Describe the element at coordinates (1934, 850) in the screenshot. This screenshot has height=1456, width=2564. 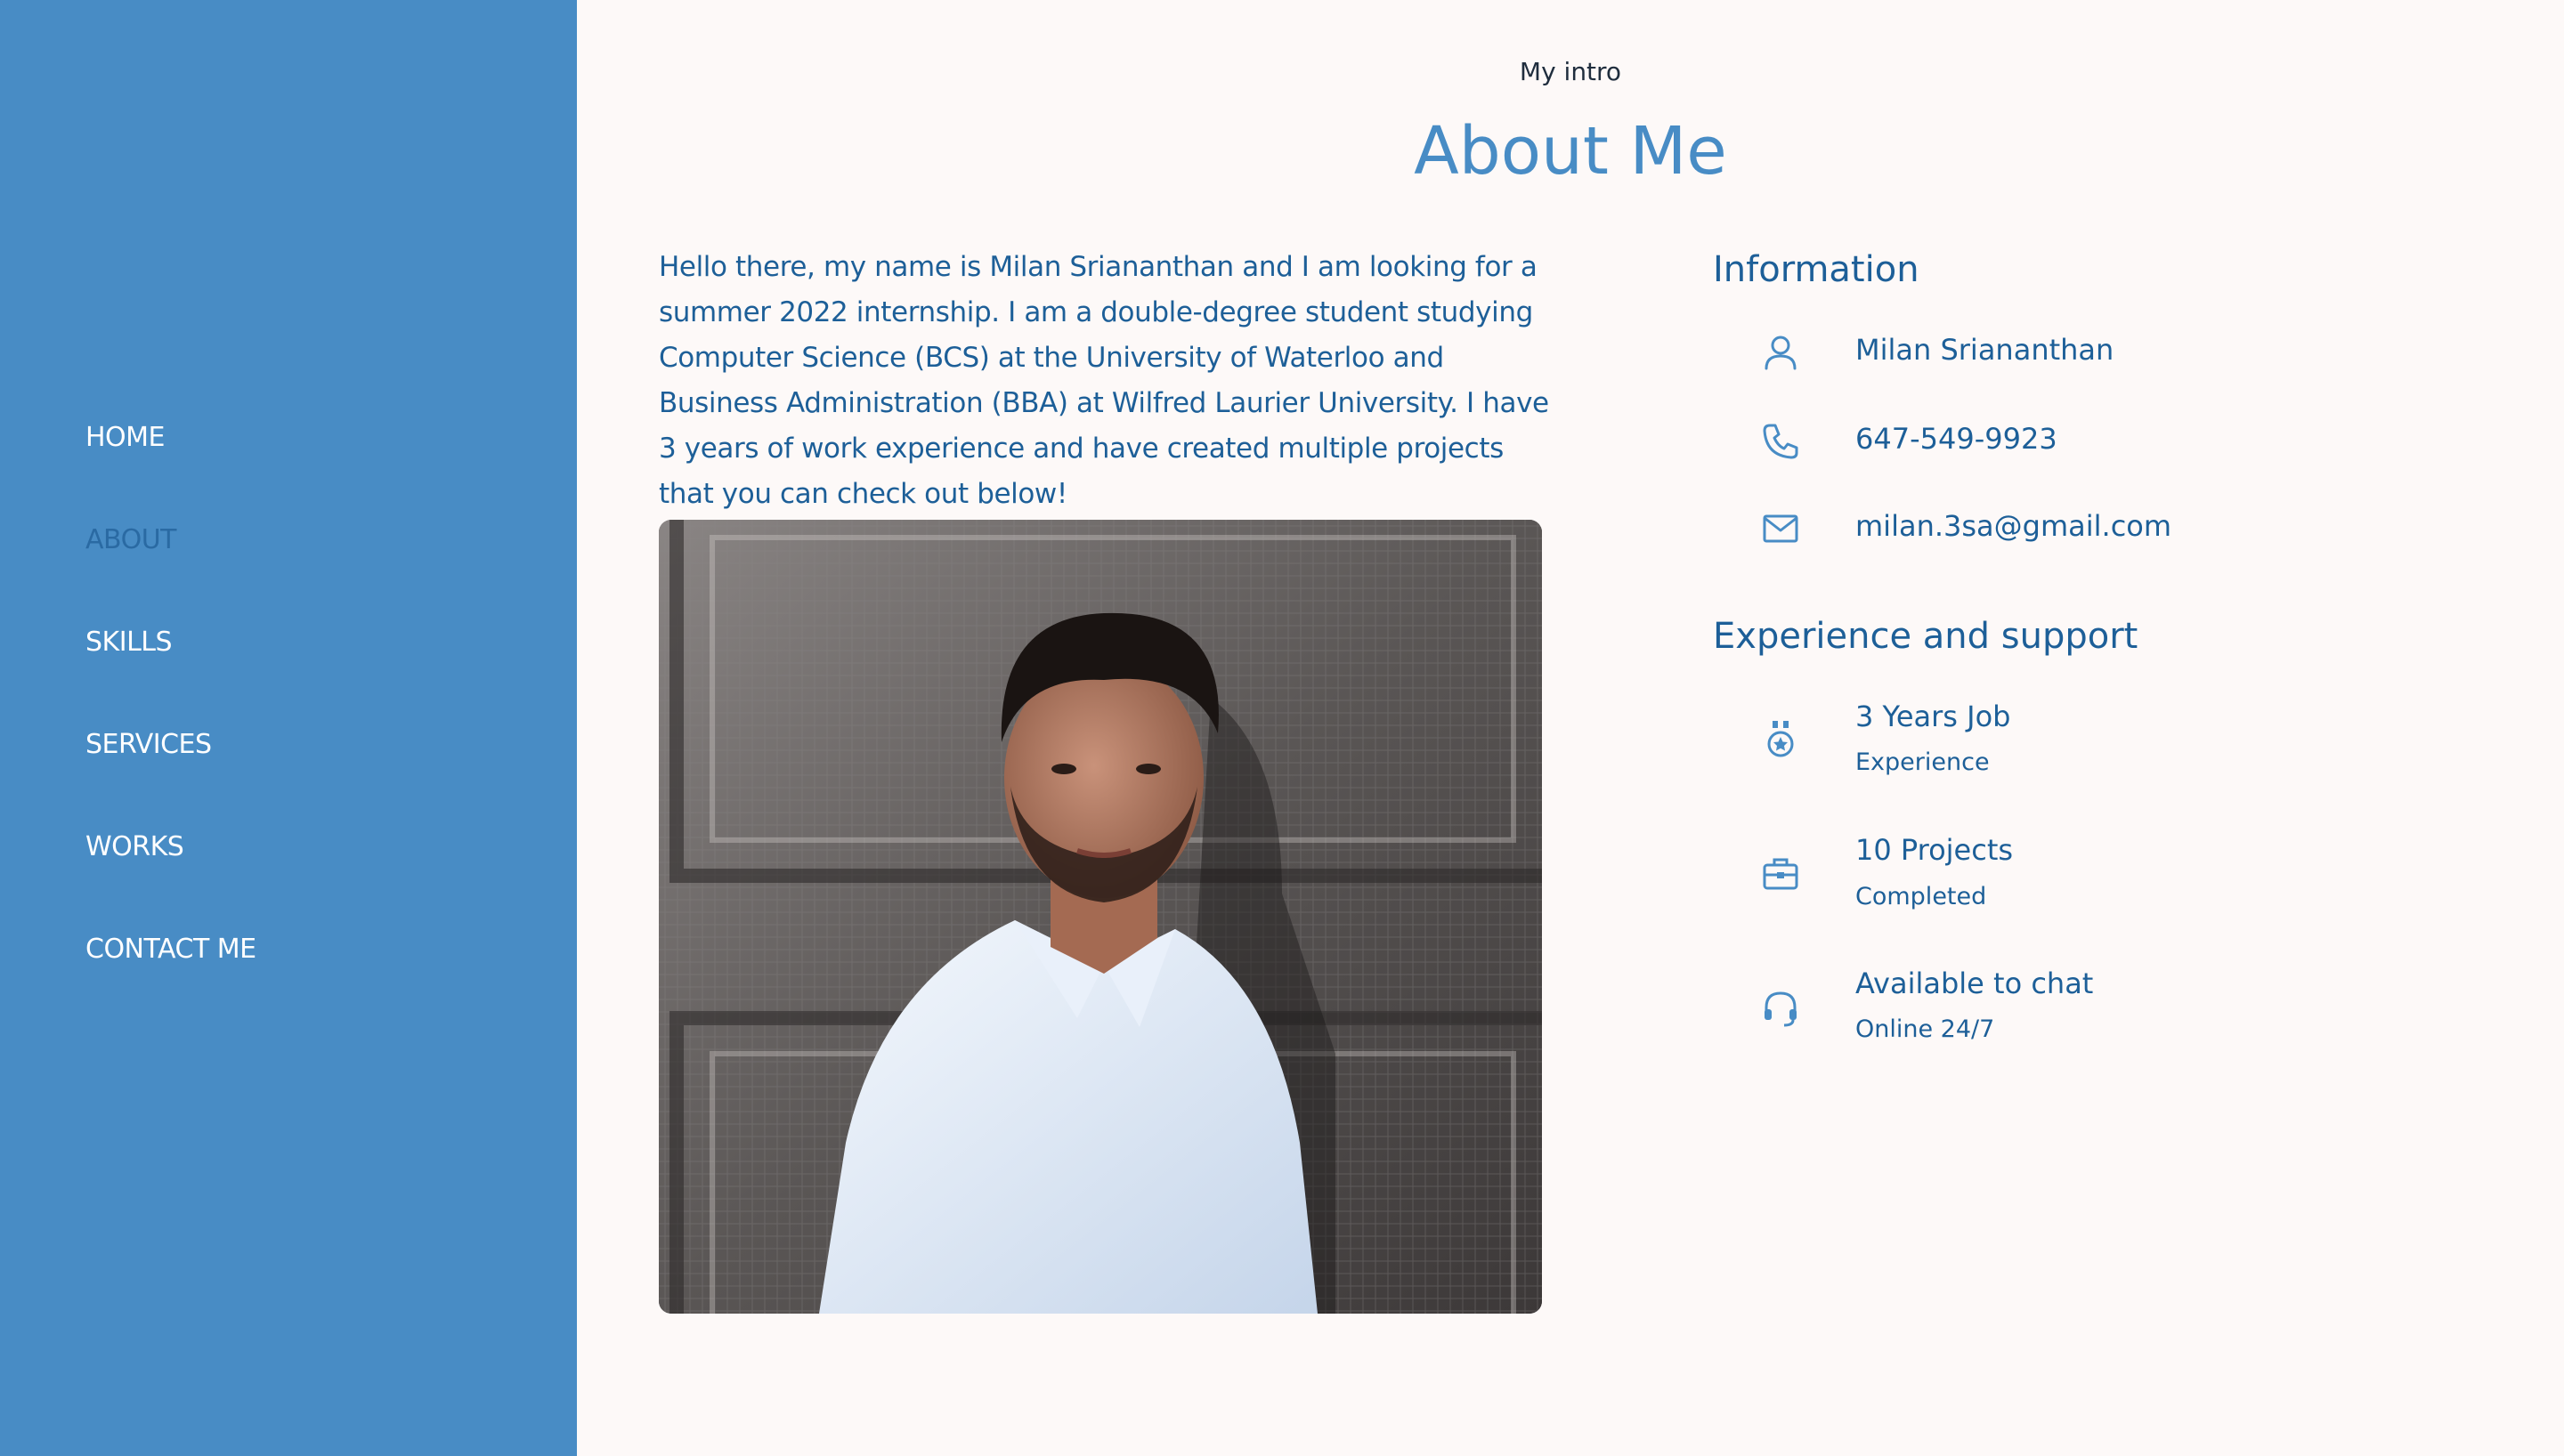
I see `experience-projects-title: 10 Projects` at that location.